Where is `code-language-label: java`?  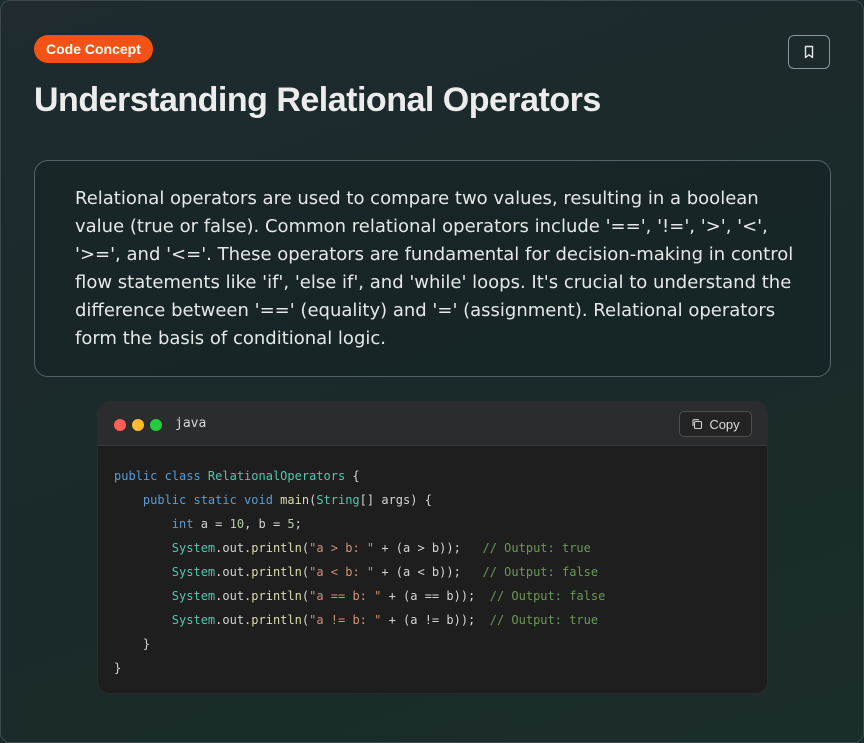
code-language-label: java is located at coordinates (191, 423).